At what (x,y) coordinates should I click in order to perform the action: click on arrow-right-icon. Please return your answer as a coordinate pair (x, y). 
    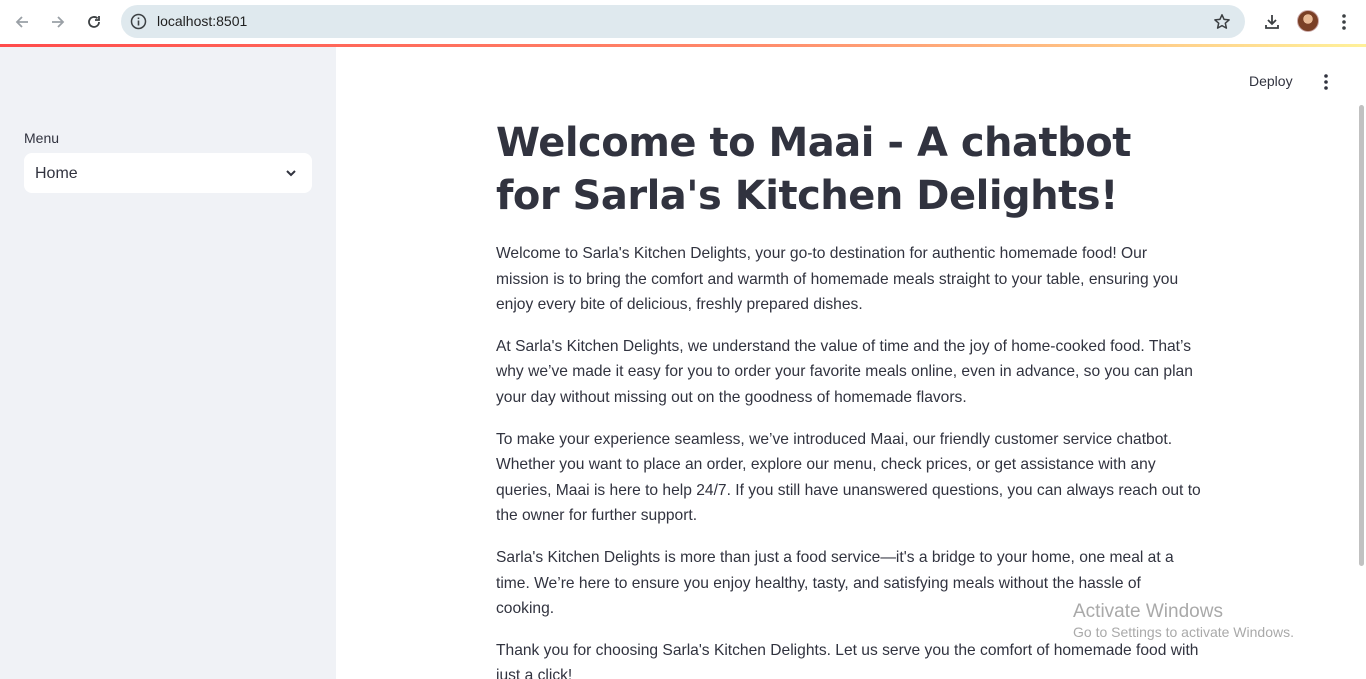
    Looking at the image, I should click on (58, 22).